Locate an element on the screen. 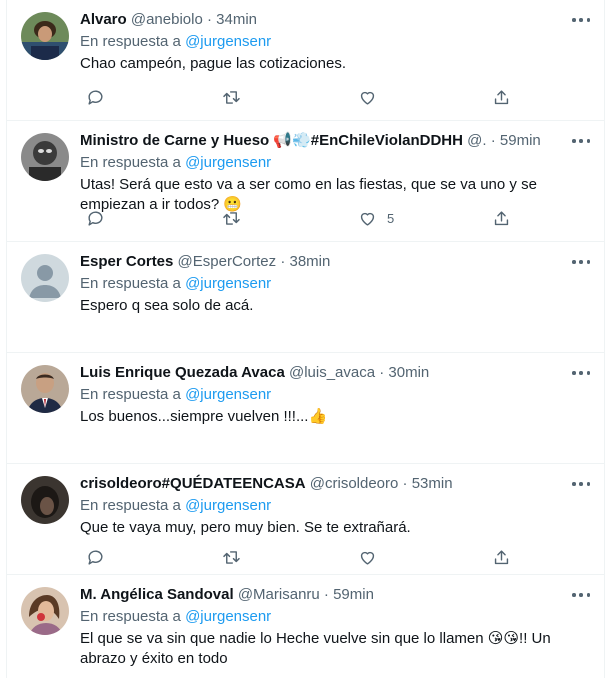 Image resolution: width=607 pixels, height=678 pixels. display-name: M. Angélica Sandoval is located at coordinates (157, 594).